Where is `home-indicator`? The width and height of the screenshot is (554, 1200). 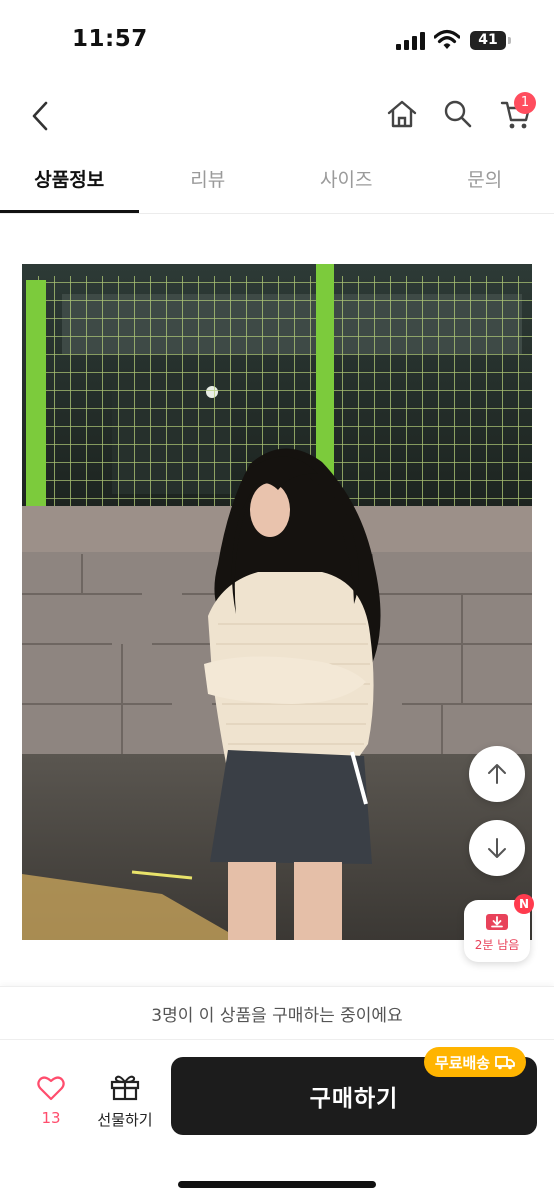 home-indicator is located at coordinates (277, 1184).